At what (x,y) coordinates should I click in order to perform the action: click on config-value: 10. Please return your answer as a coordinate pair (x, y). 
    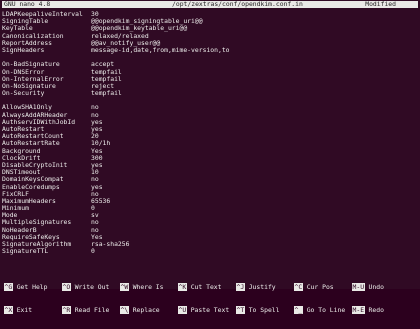
    Looking at the image, I should click on (95, 173).